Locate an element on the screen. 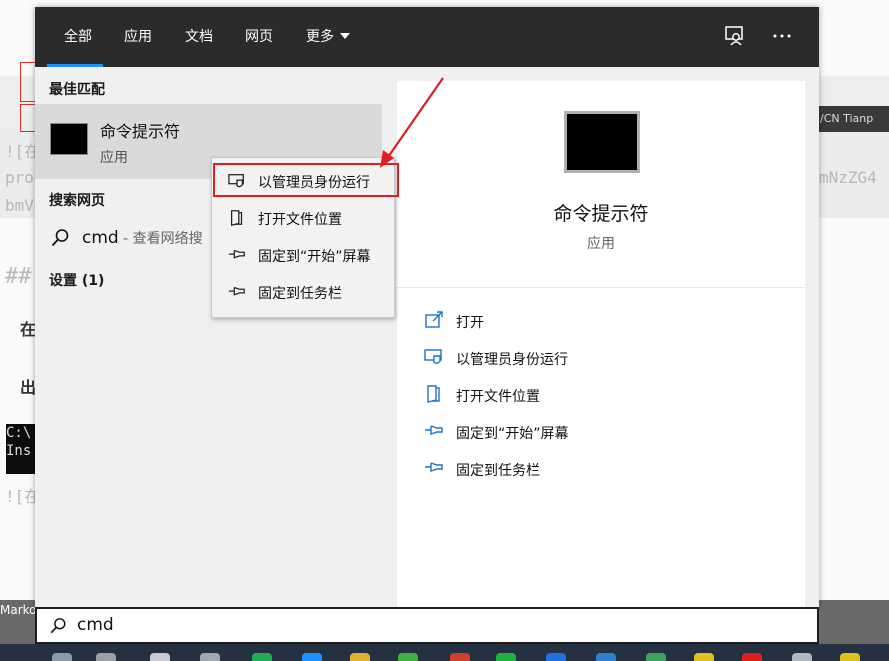 The height and width of the screenshot is (661, 889). more-options-icon is located at coordinates (782, 36).